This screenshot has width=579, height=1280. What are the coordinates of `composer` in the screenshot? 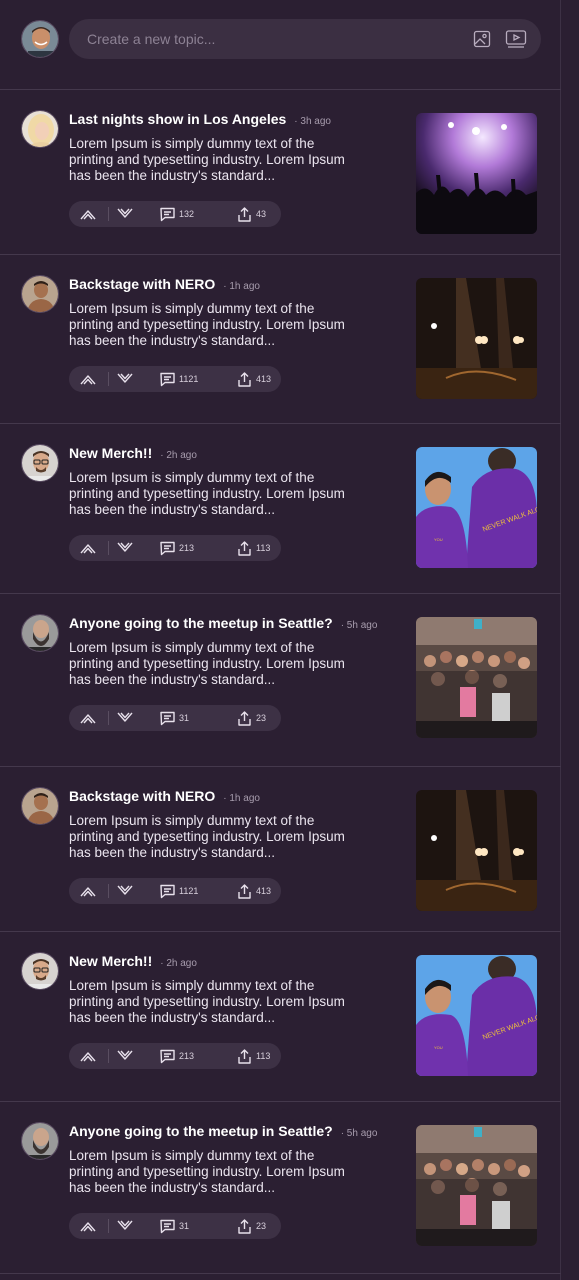 It's located at (280, 45).